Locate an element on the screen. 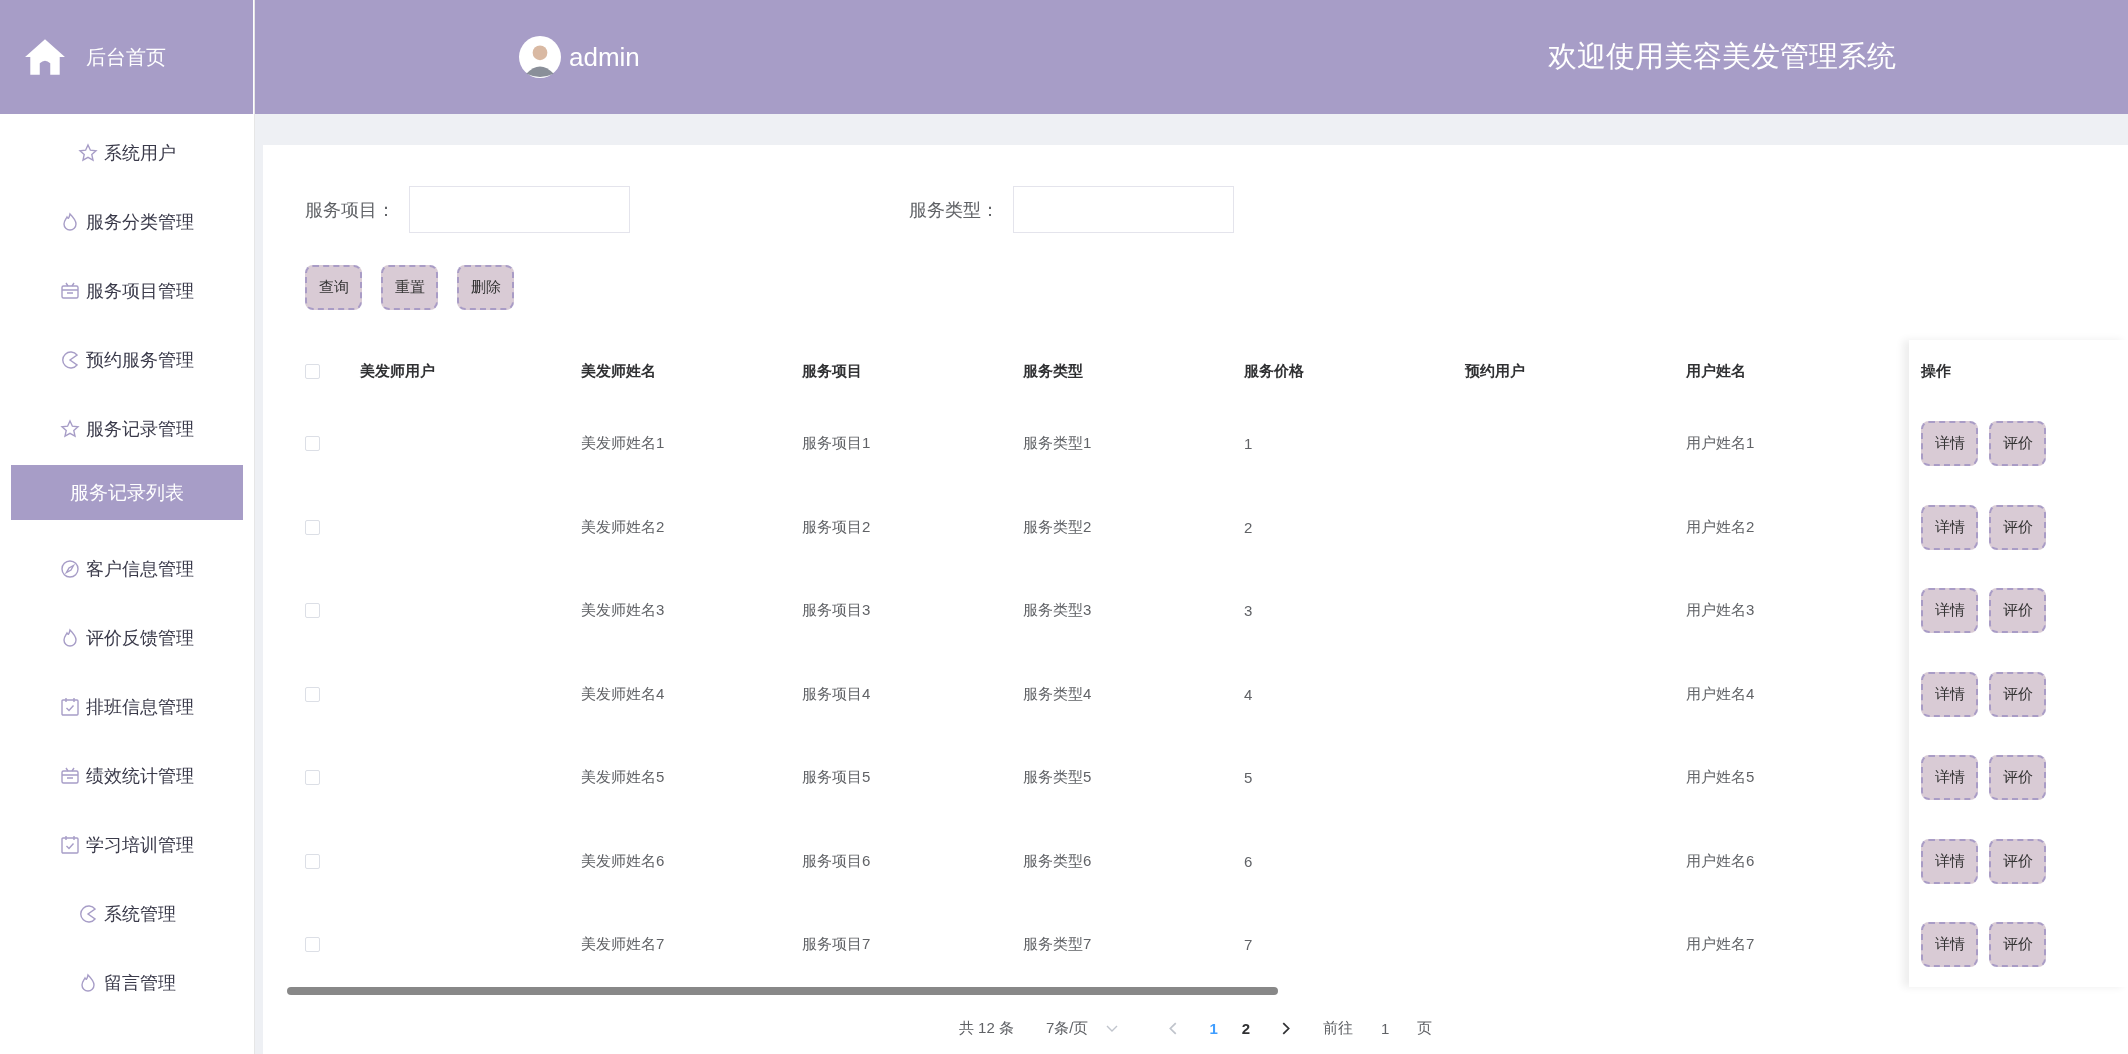 This screenshot has height=1054, width=2128. table-cell: 4 is located at coordinates (1248, 694).